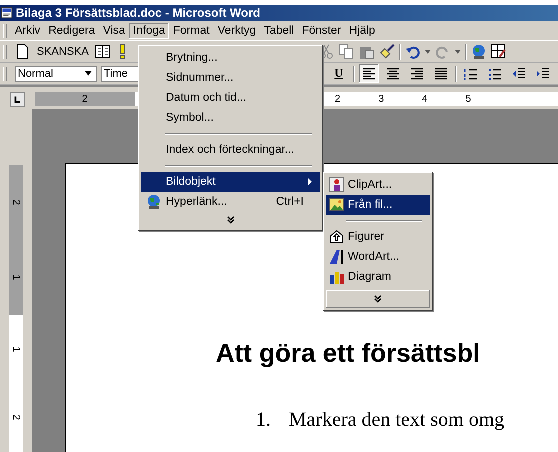 The width and height of the screenshot is (558, 452). What do you see at coordinates (337, 237) in the screenshot?
I see `shapes-icon` at bounding box center [337, 237].